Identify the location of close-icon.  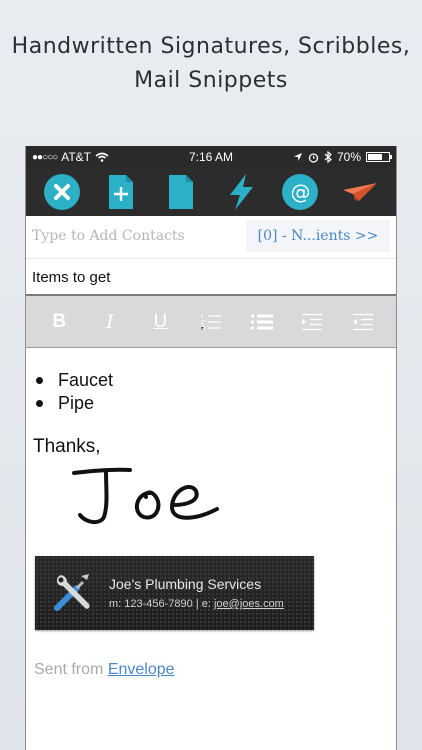
(61, 192).